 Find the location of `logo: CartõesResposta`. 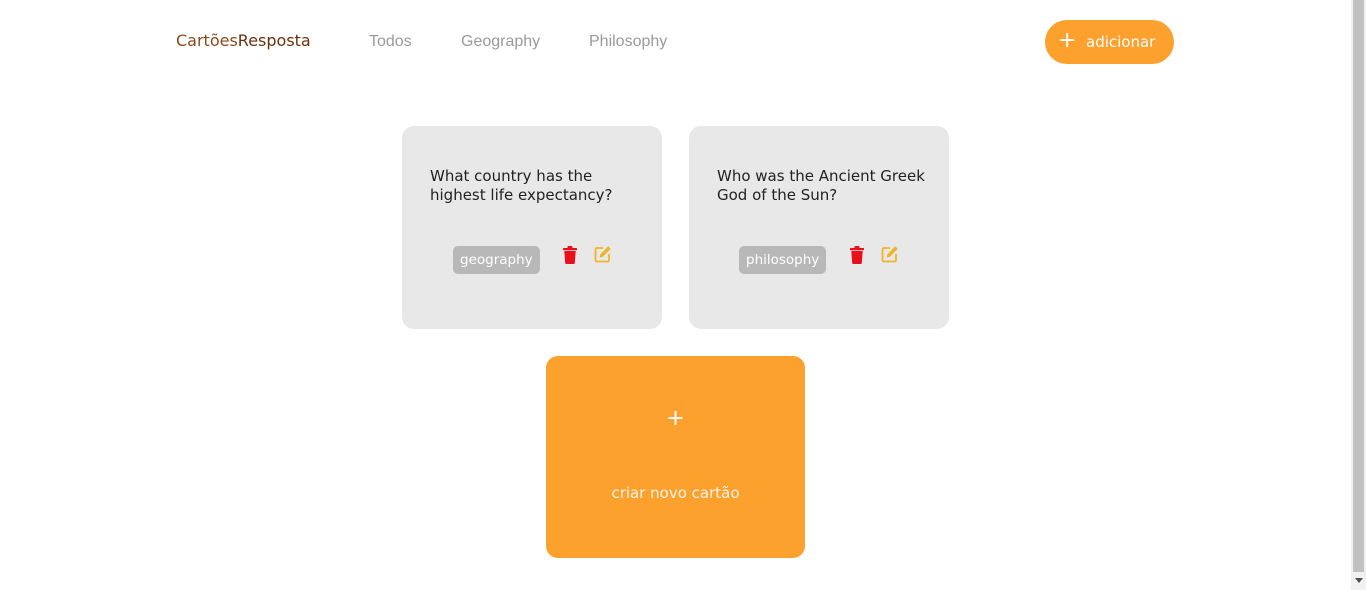

logo: CartõesResposta is located at coordinates (243, 41).